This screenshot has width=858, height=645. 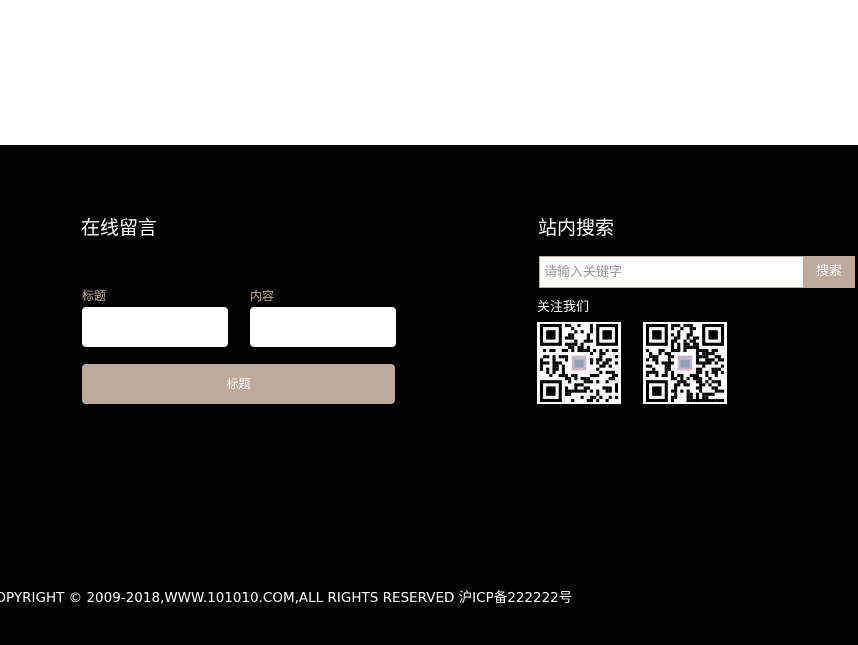 What do you see at coordinates (262, 296) in the screenshot?
I see `content-label: 内容` at bounding box center [262, 296].